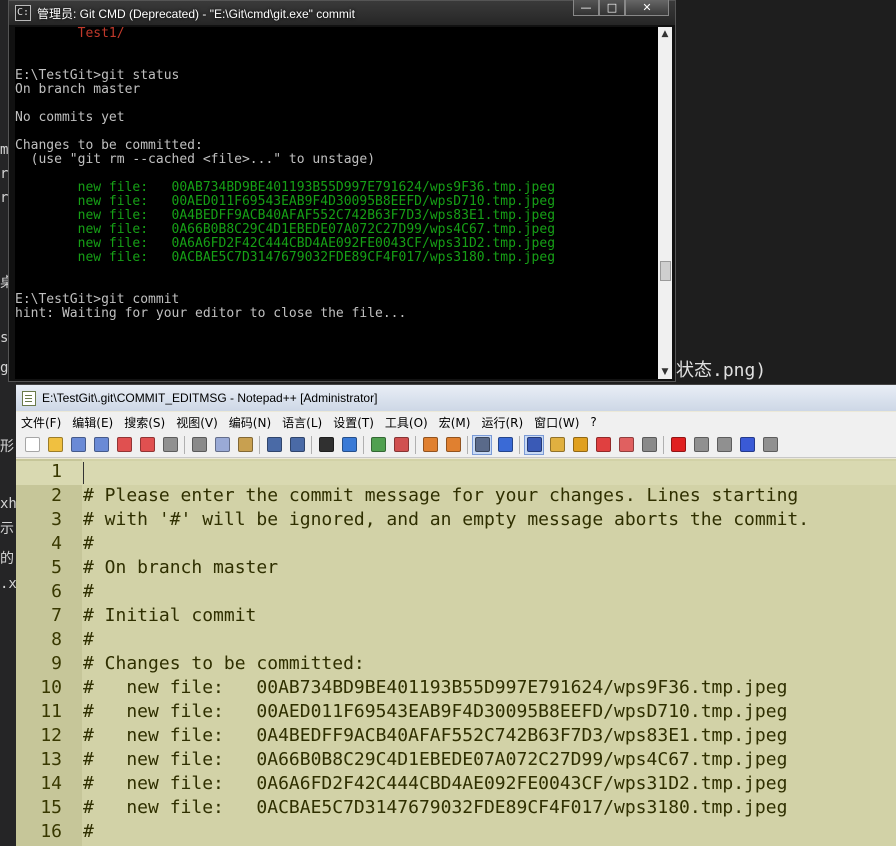 The image size is (896, 846). I want to click on console-line: No commits yet, so click(70, 117).